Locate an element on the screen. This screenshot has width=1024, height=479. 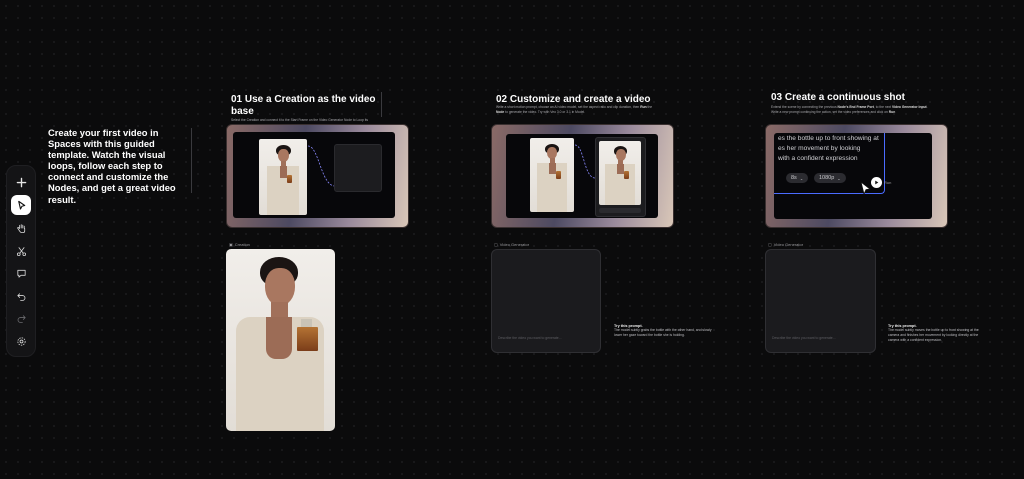
creation-node-label: ▣ Creation is located at coordinates (239, 244).